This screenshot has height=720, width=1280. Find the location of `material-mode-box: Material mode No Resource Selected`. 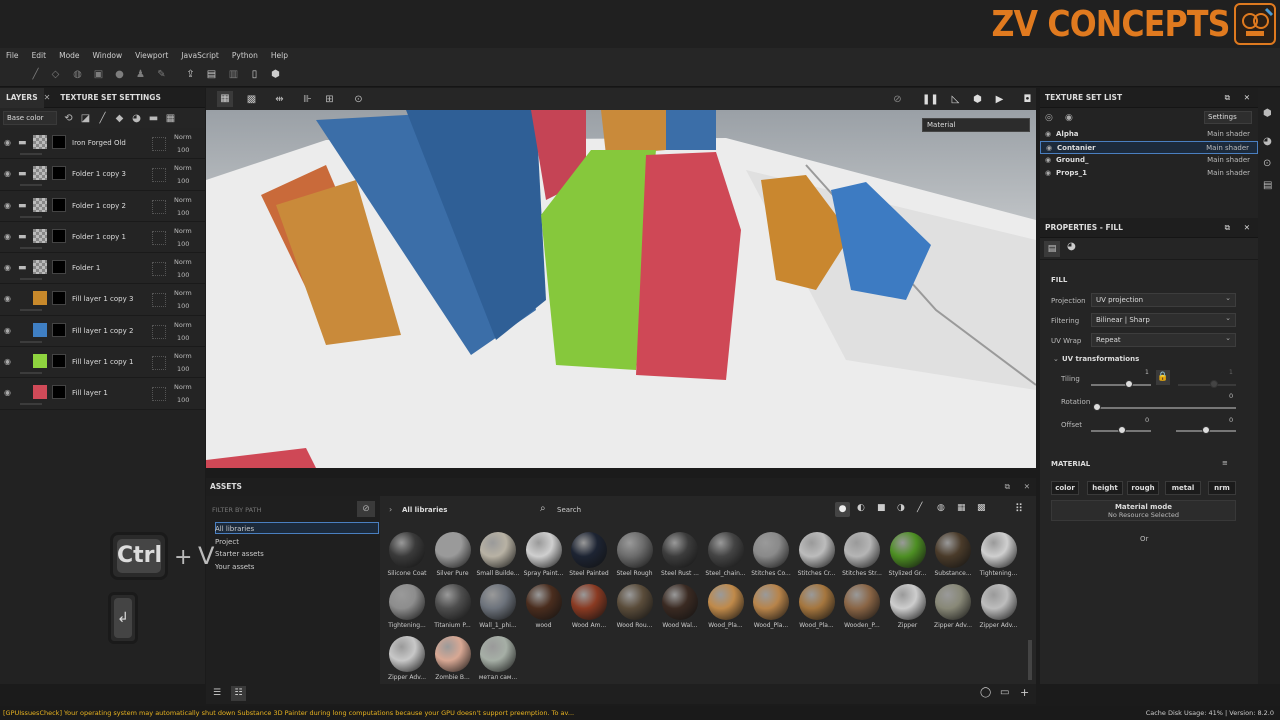

material-mode-box: Material mode No Resource Selected is located at coordinates (1143, 510).